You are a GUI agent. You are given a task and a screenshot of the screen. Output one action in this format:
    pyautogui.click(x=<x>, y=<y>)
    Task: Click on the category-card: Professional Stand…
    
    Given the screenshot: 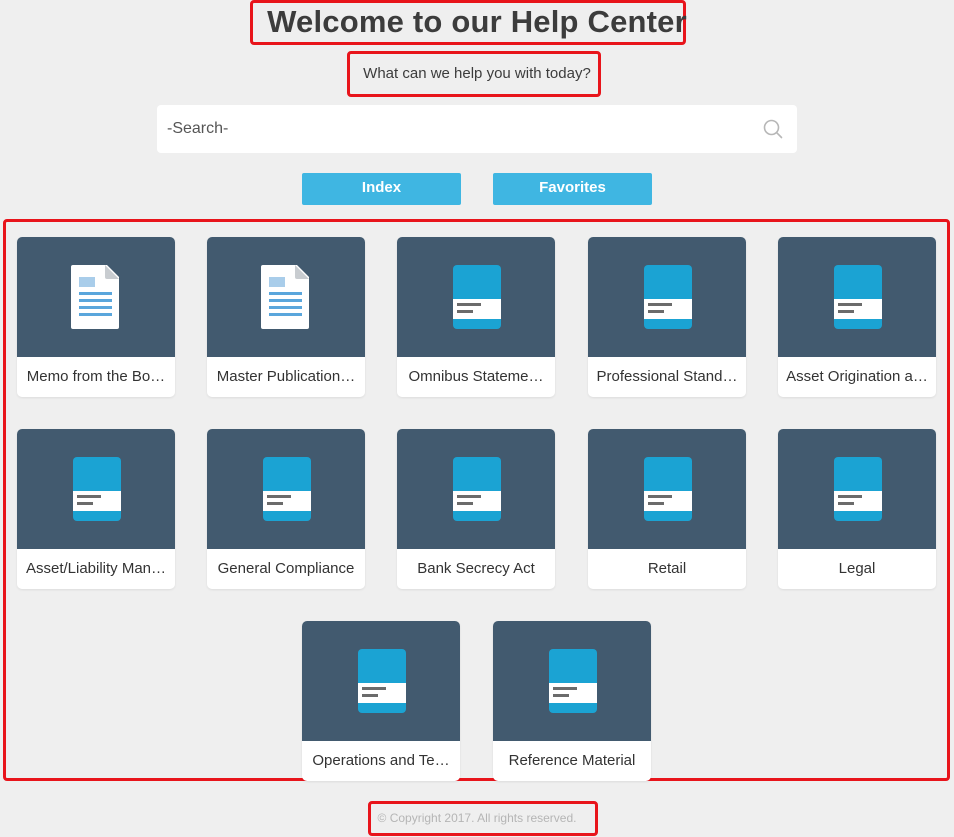 What is the action you would take?
    pyautogui.click(x=667, y=317)
    